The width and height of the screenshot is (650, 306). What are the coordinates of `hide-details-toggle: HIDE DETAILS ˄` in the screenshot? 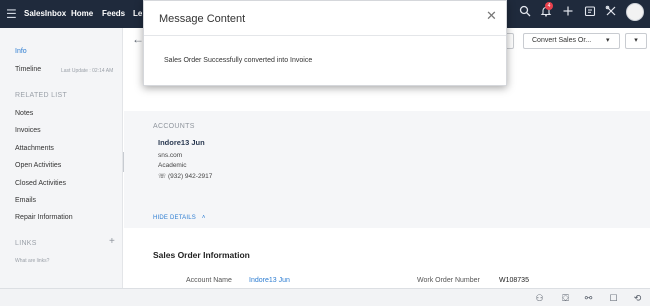 It's located at (179, 218).